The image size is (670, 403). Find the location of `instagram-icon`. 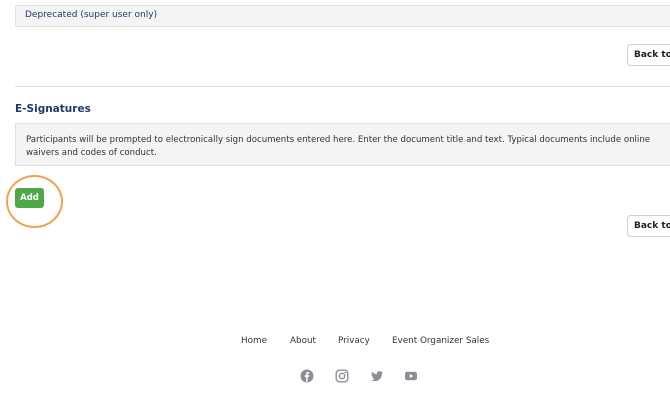

instagram-icon is located at coordinates (342, 376).